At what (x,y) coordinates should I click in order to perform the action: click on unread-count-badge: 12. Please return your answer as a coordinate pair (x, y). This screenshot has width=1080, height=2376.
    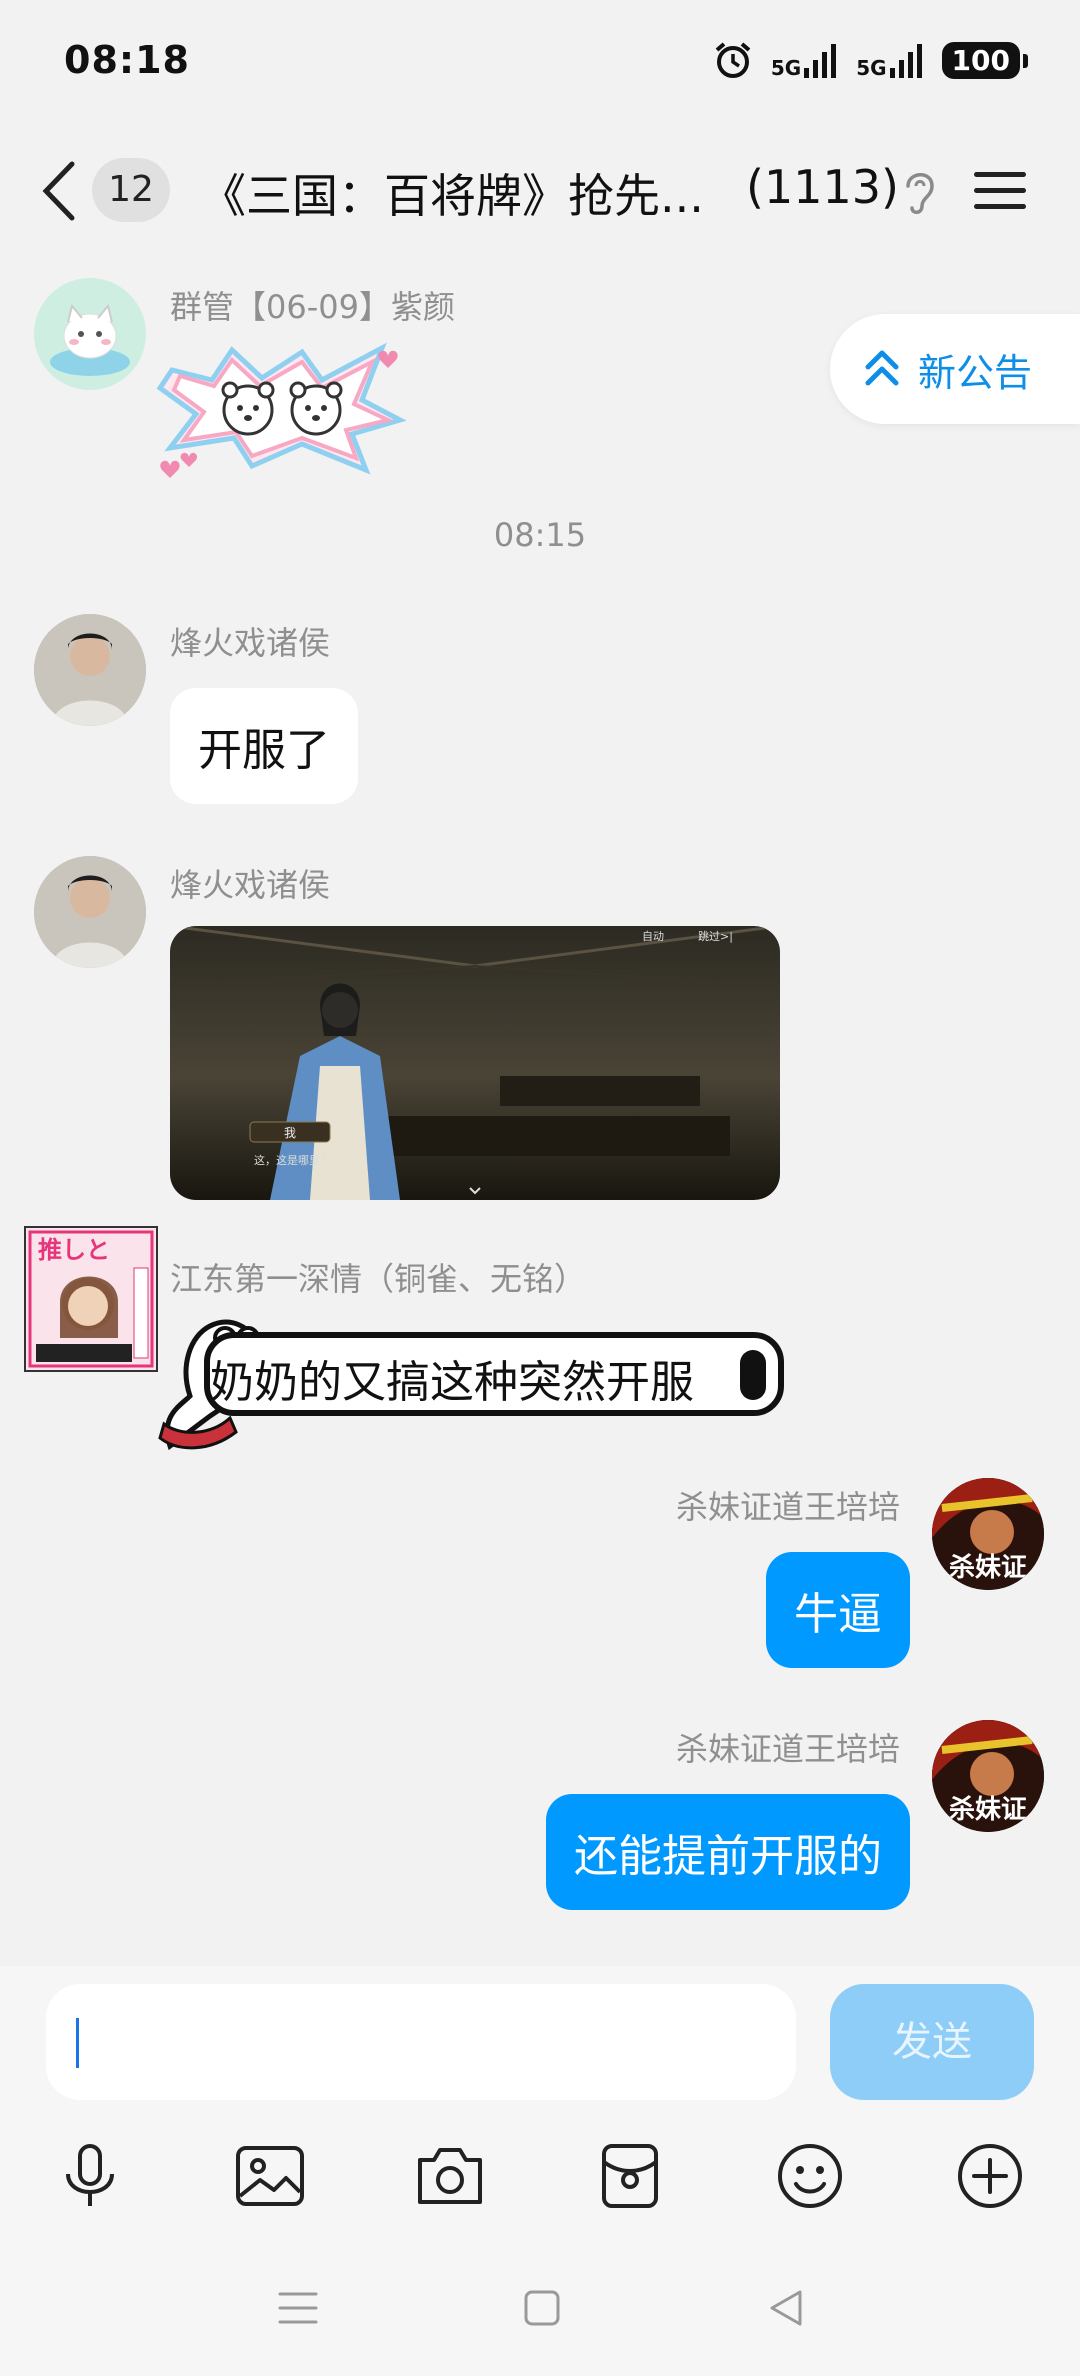
    Looking at the image, I should click on (131, 190).